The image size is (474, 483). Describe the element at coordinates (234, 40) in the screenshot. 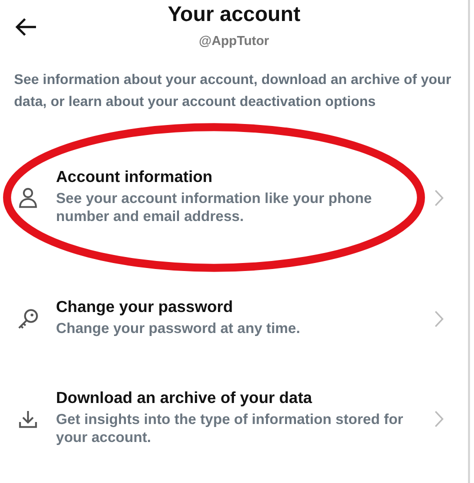

I see `account-handle: @AppTutor` at that location.